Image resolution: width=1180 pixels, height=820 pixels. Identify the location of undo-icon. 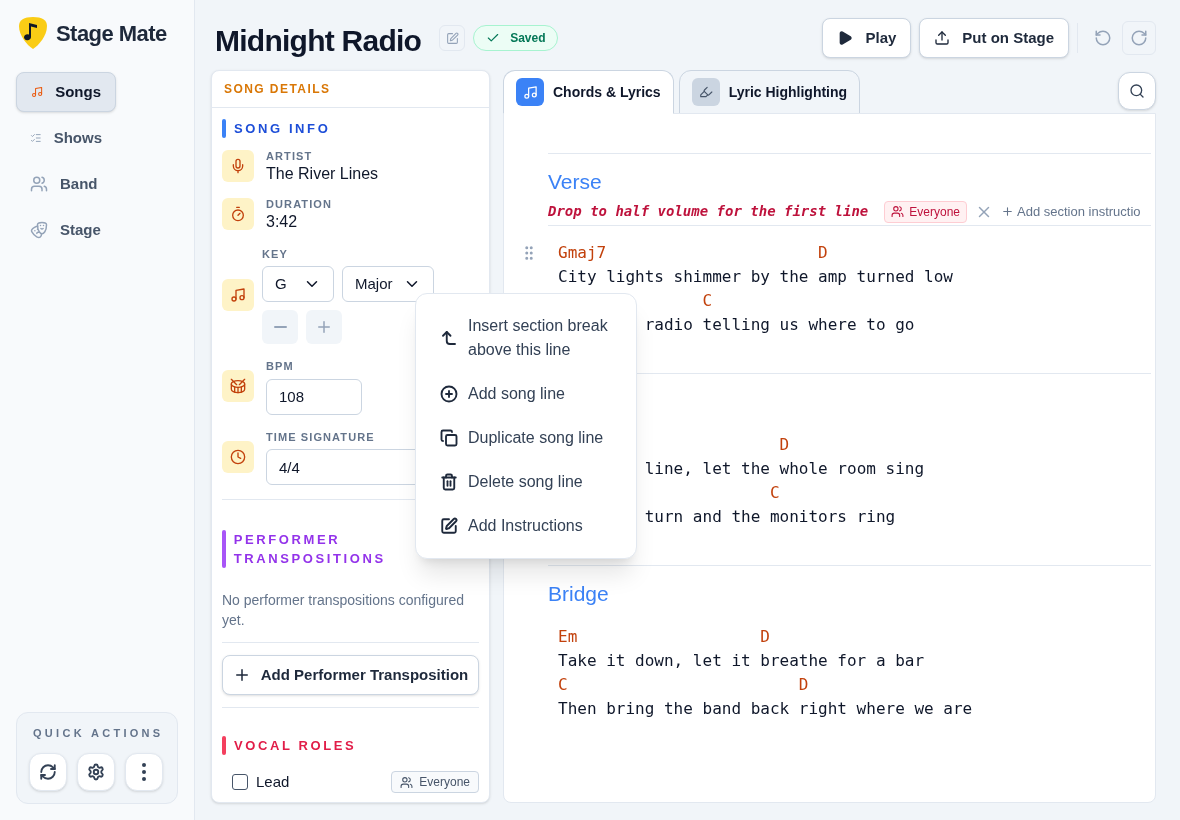
(1103, 38).